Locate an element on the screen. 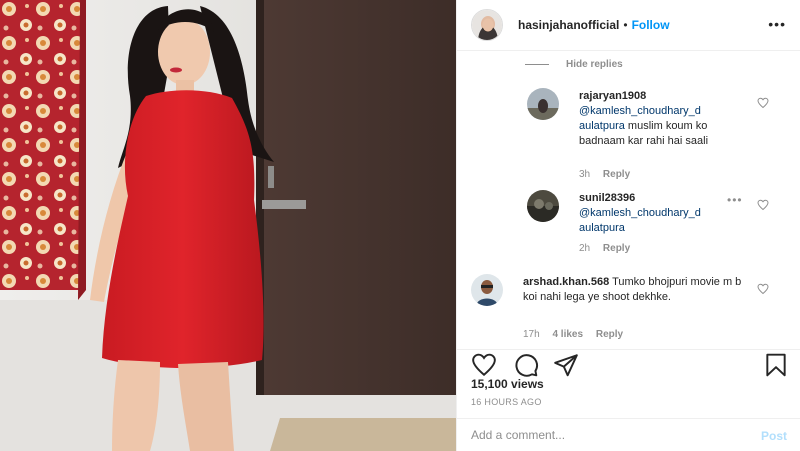 The width and height of the screenshot is (800, 451). comment-meta: 17h 4 likes Reply is located at coordinates (578, 334).